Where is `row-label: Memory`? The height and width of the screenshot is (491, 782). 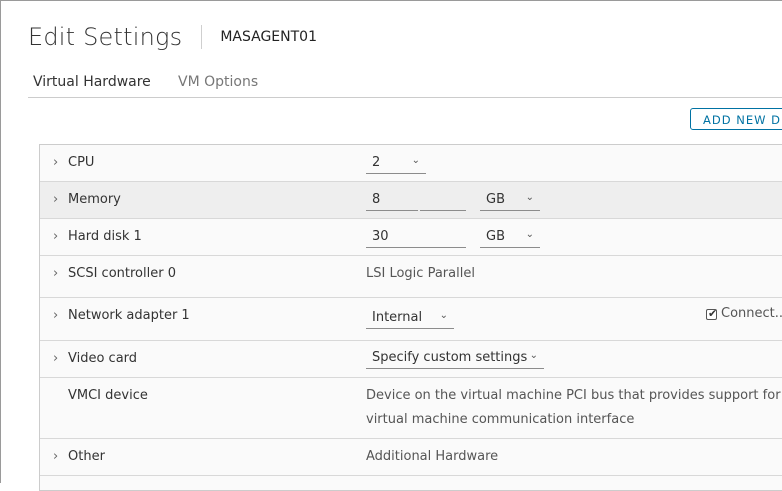 row-label: Memory is located at coordinates (94, 199).